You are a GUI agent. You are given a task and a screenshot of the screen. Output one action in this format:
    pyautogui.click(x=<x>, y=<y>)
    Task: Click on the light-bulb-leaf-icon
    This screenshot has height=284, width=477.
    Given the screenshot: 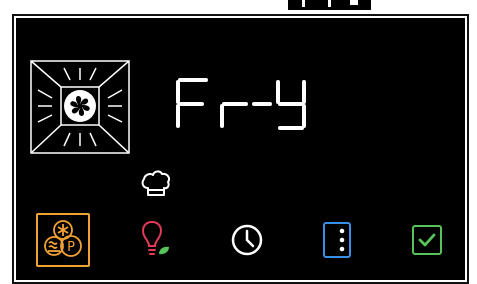 What is the action you would take?
    pyautogui.click(x=155, y=237)
    